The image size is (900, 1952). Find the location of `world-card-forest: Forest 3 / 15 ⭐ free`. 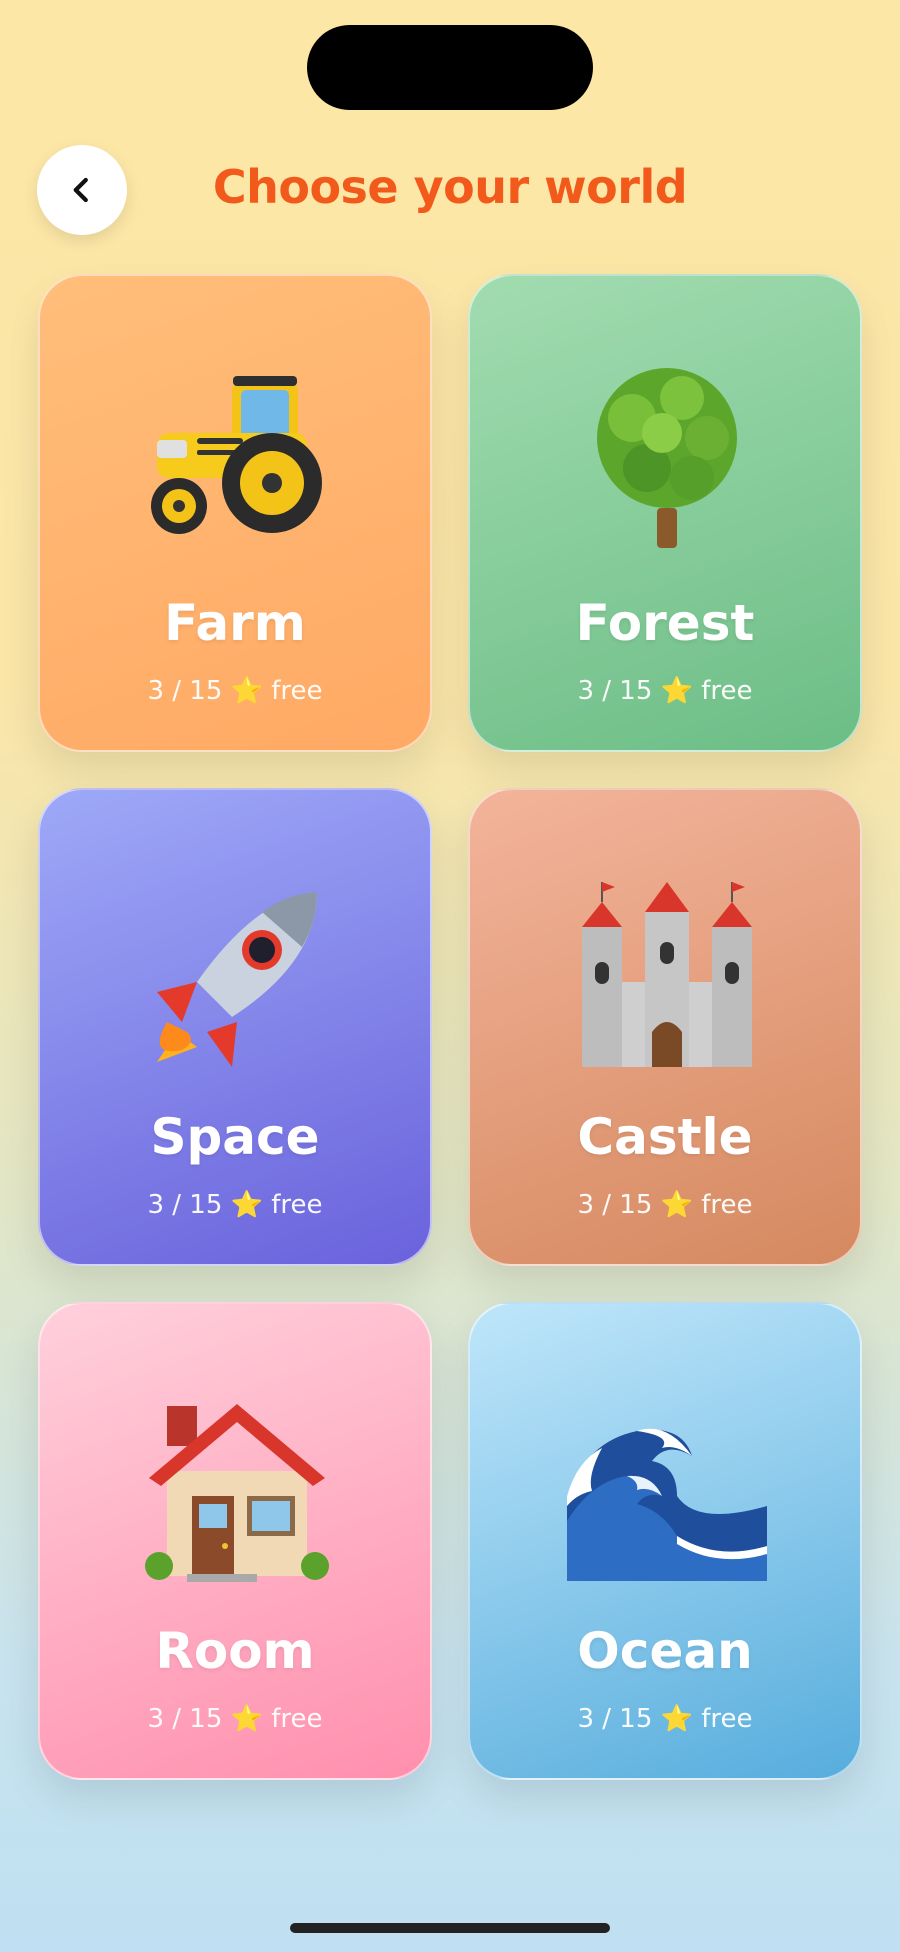

world-card-forest: Forest 3 / 15 ⭐ free is located at coordinates (665, 513).